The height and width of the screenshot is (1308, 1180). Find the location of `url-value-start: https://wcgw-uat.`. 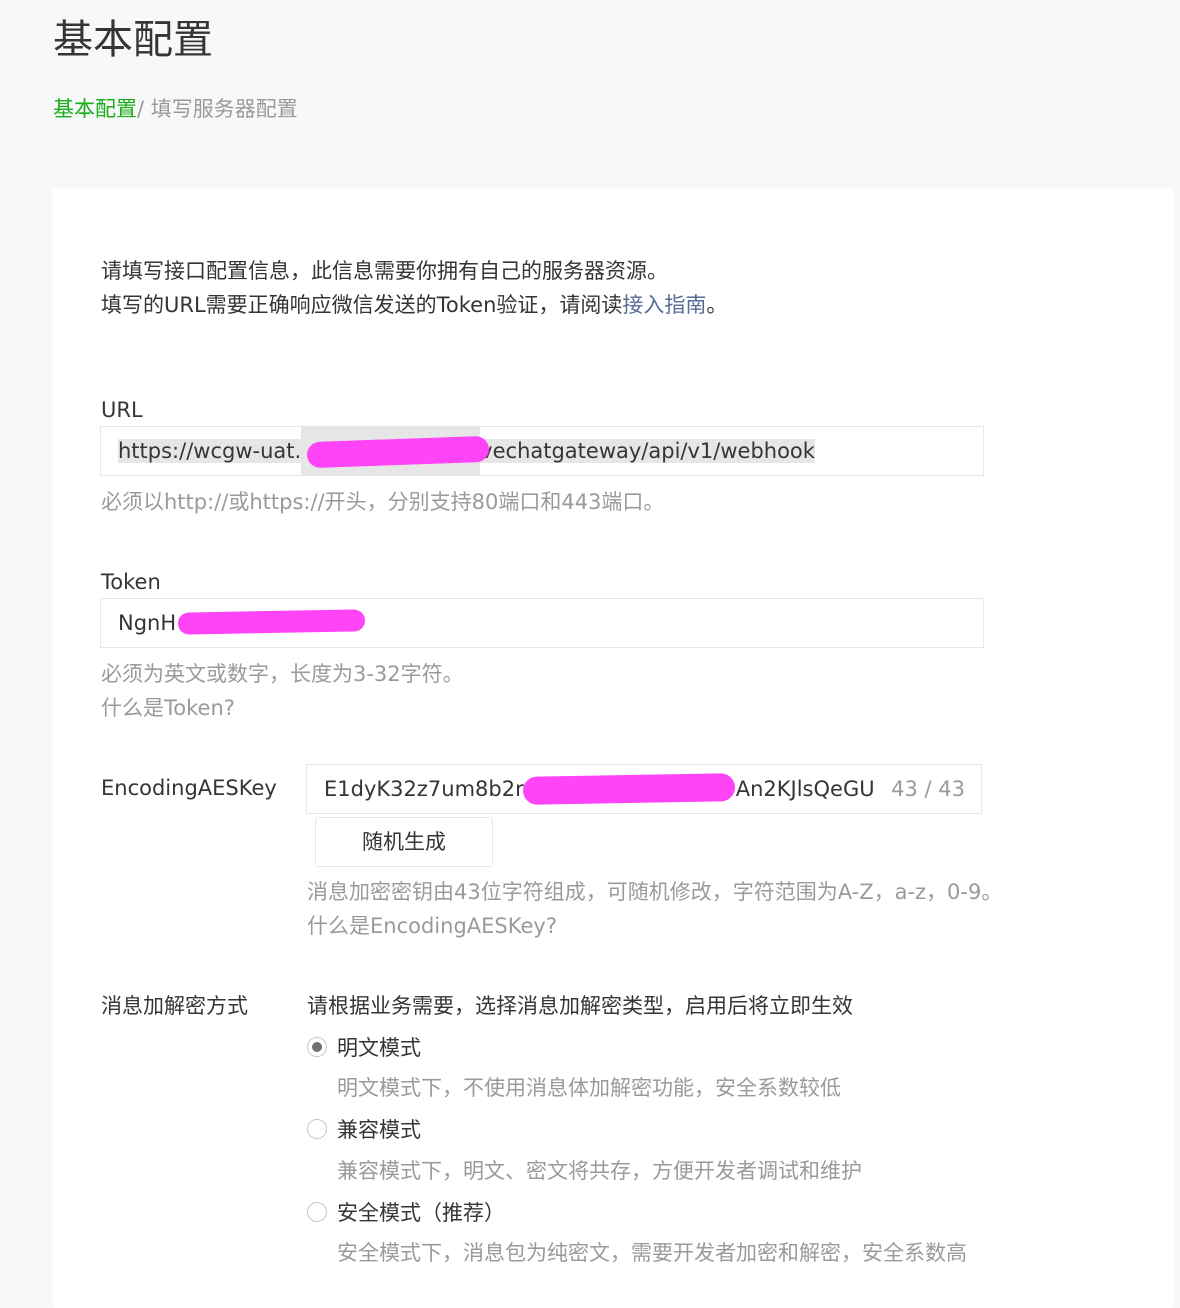

url-value-start: https://wcgw-uat. is located at coordinates (210, 451).